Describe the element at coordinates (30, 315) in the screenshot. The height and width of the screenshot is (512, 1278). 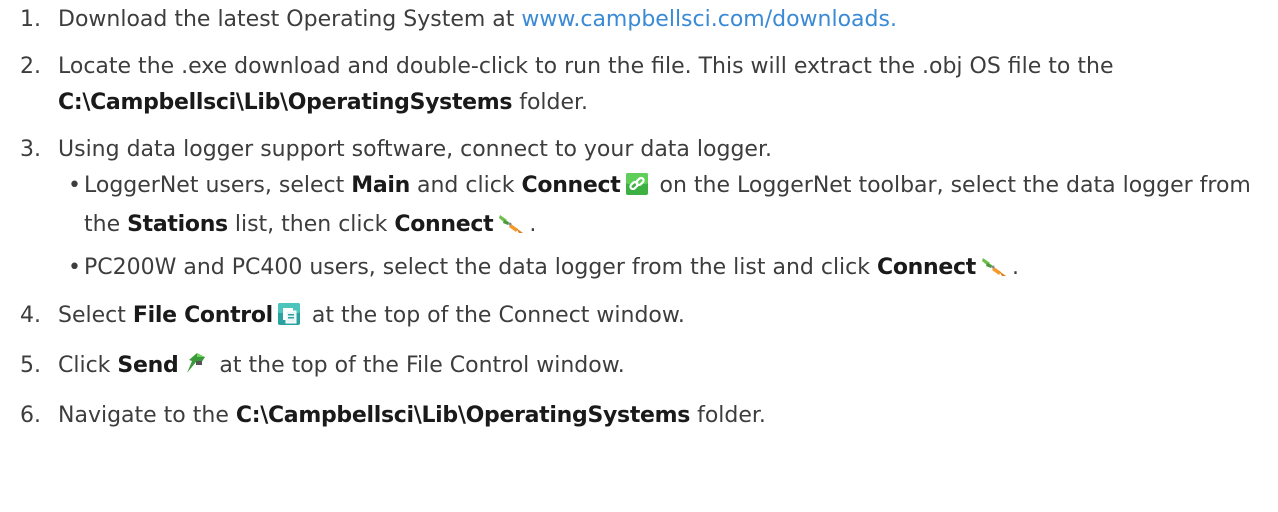
I see `step-number: 4.` at that location.